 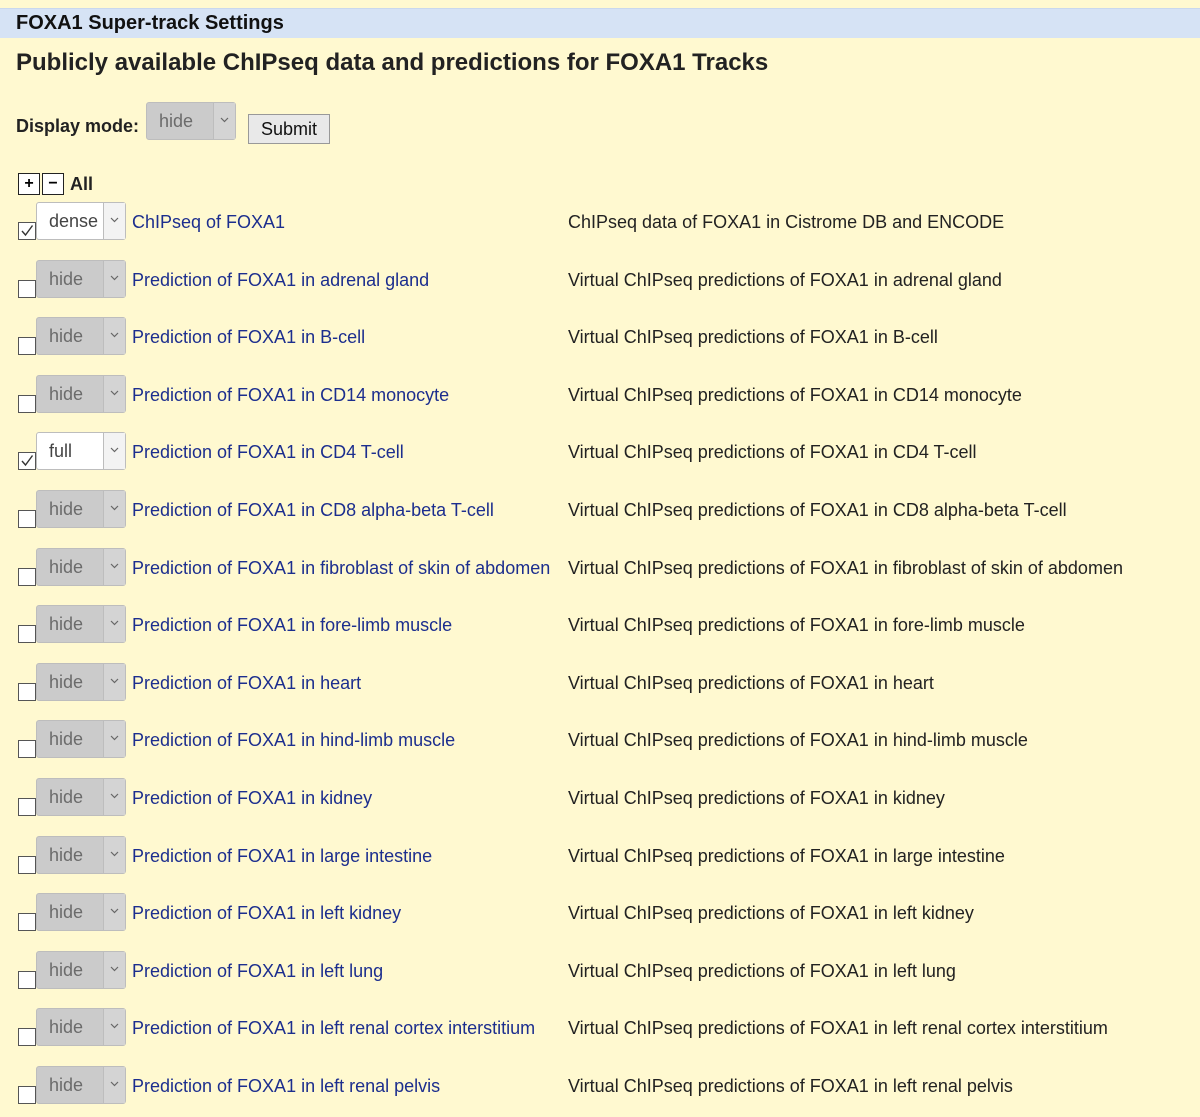 What do you see at coordinates (248, 337) in the screenshot?
I see `track-link: Prediction of FOXA1 in B-cell` at bounding box center [248, 337].